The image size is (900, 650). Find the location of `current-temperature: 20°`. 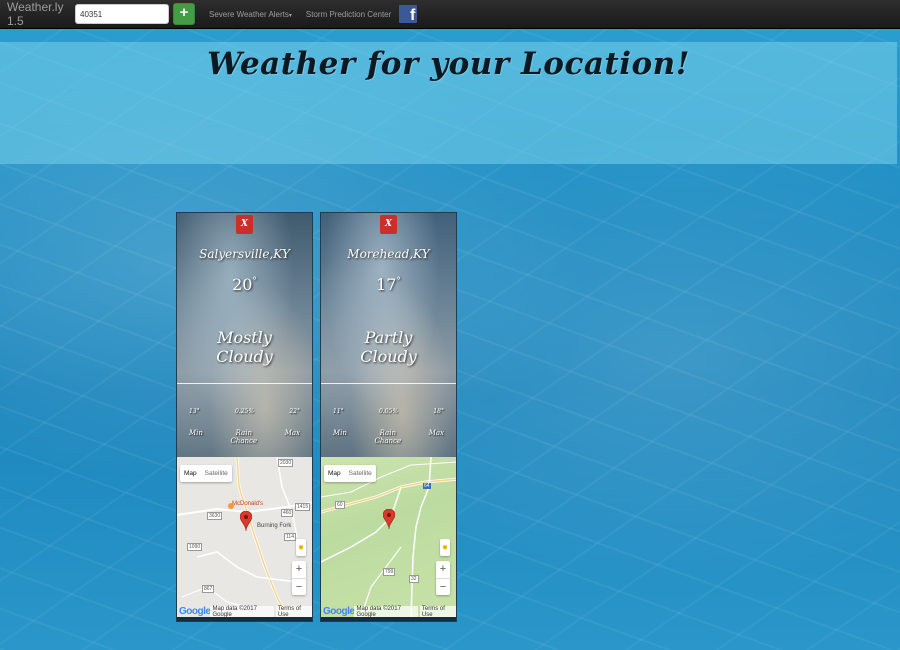

current-temperature: 20° is located at coordinates (244, 284).